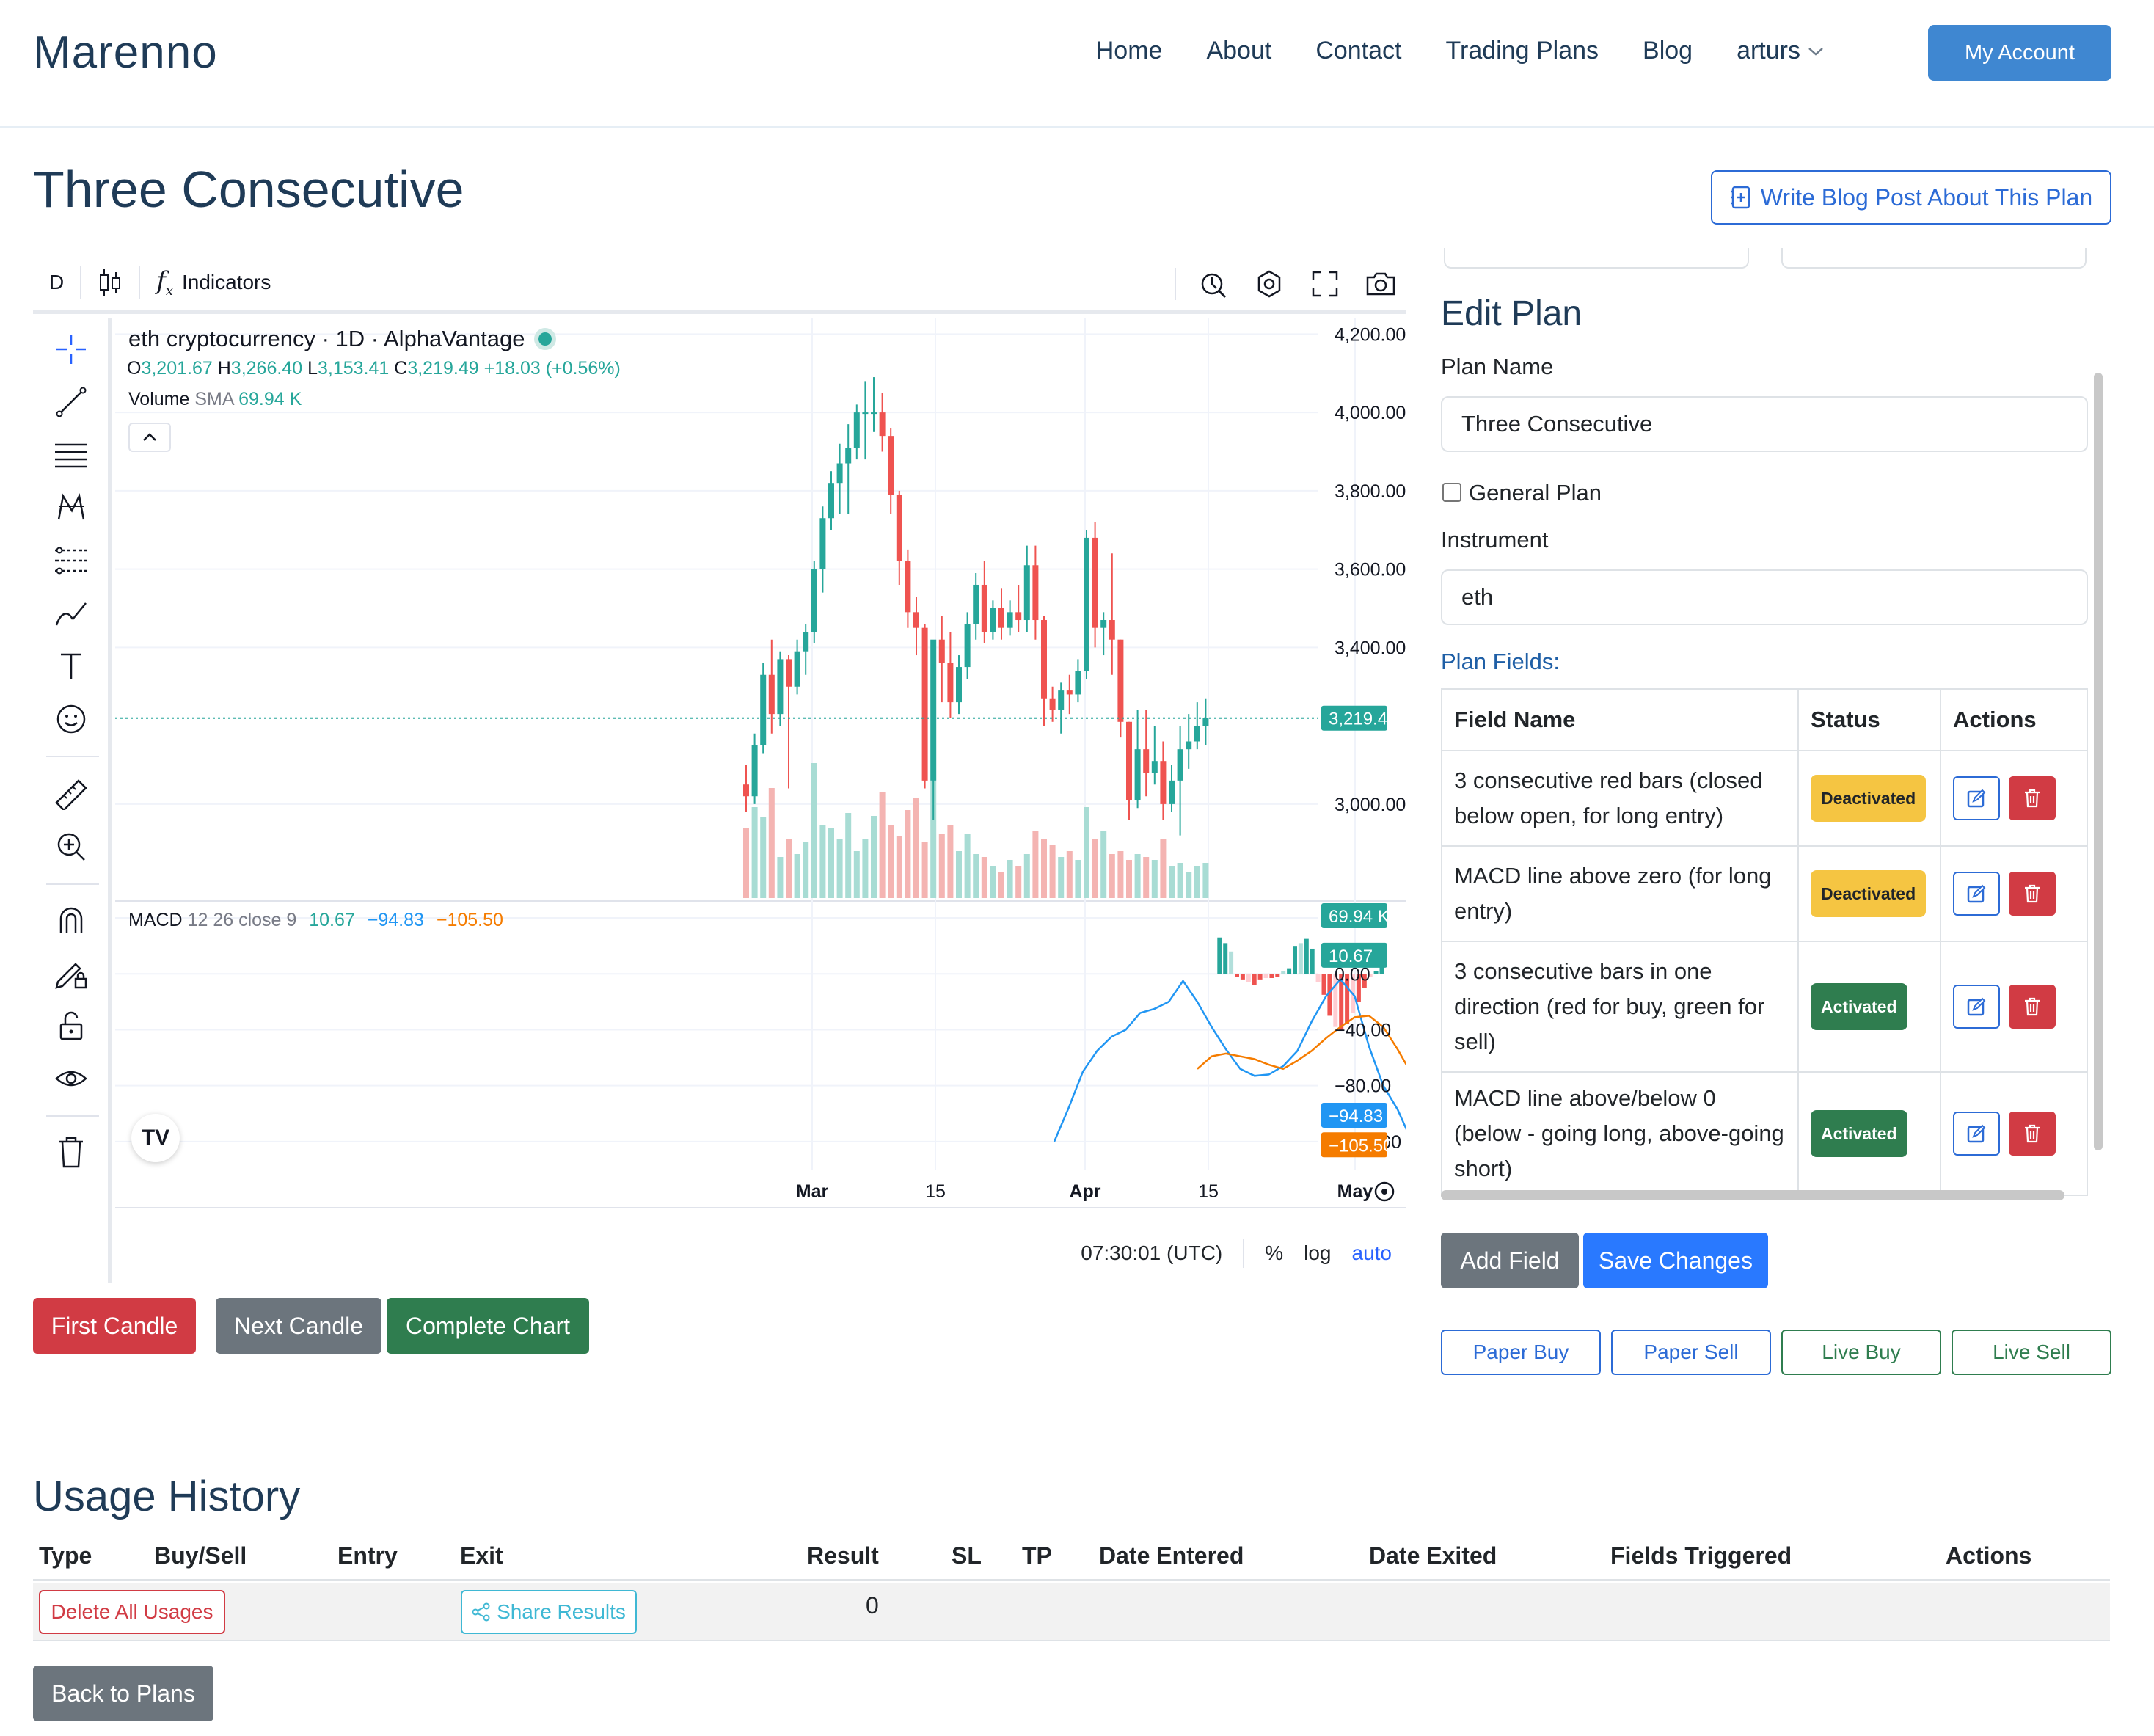  I want to click on crosshair-tool, so click(71, 349).